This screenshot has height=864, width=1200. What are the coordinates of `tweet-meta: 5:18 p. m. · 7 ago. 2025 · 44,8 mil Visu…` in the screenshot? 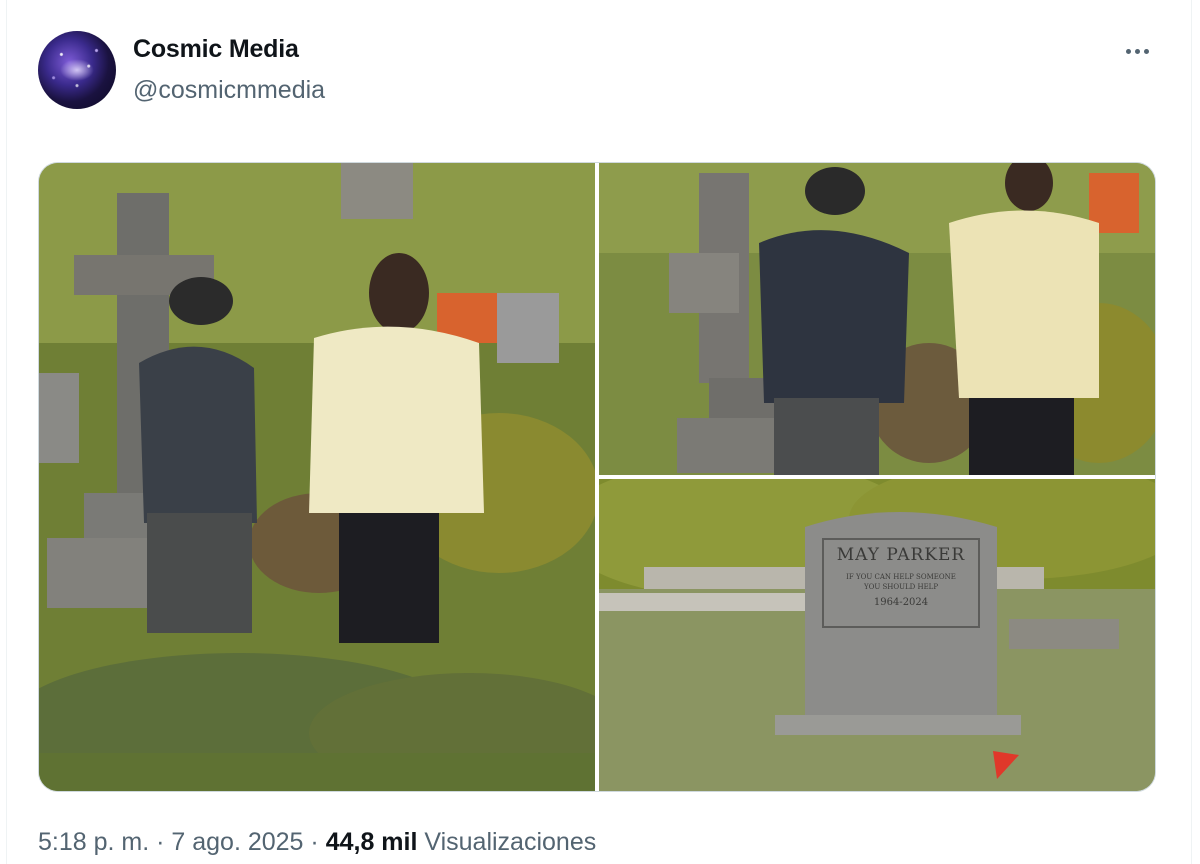 It's located at (317, 842).